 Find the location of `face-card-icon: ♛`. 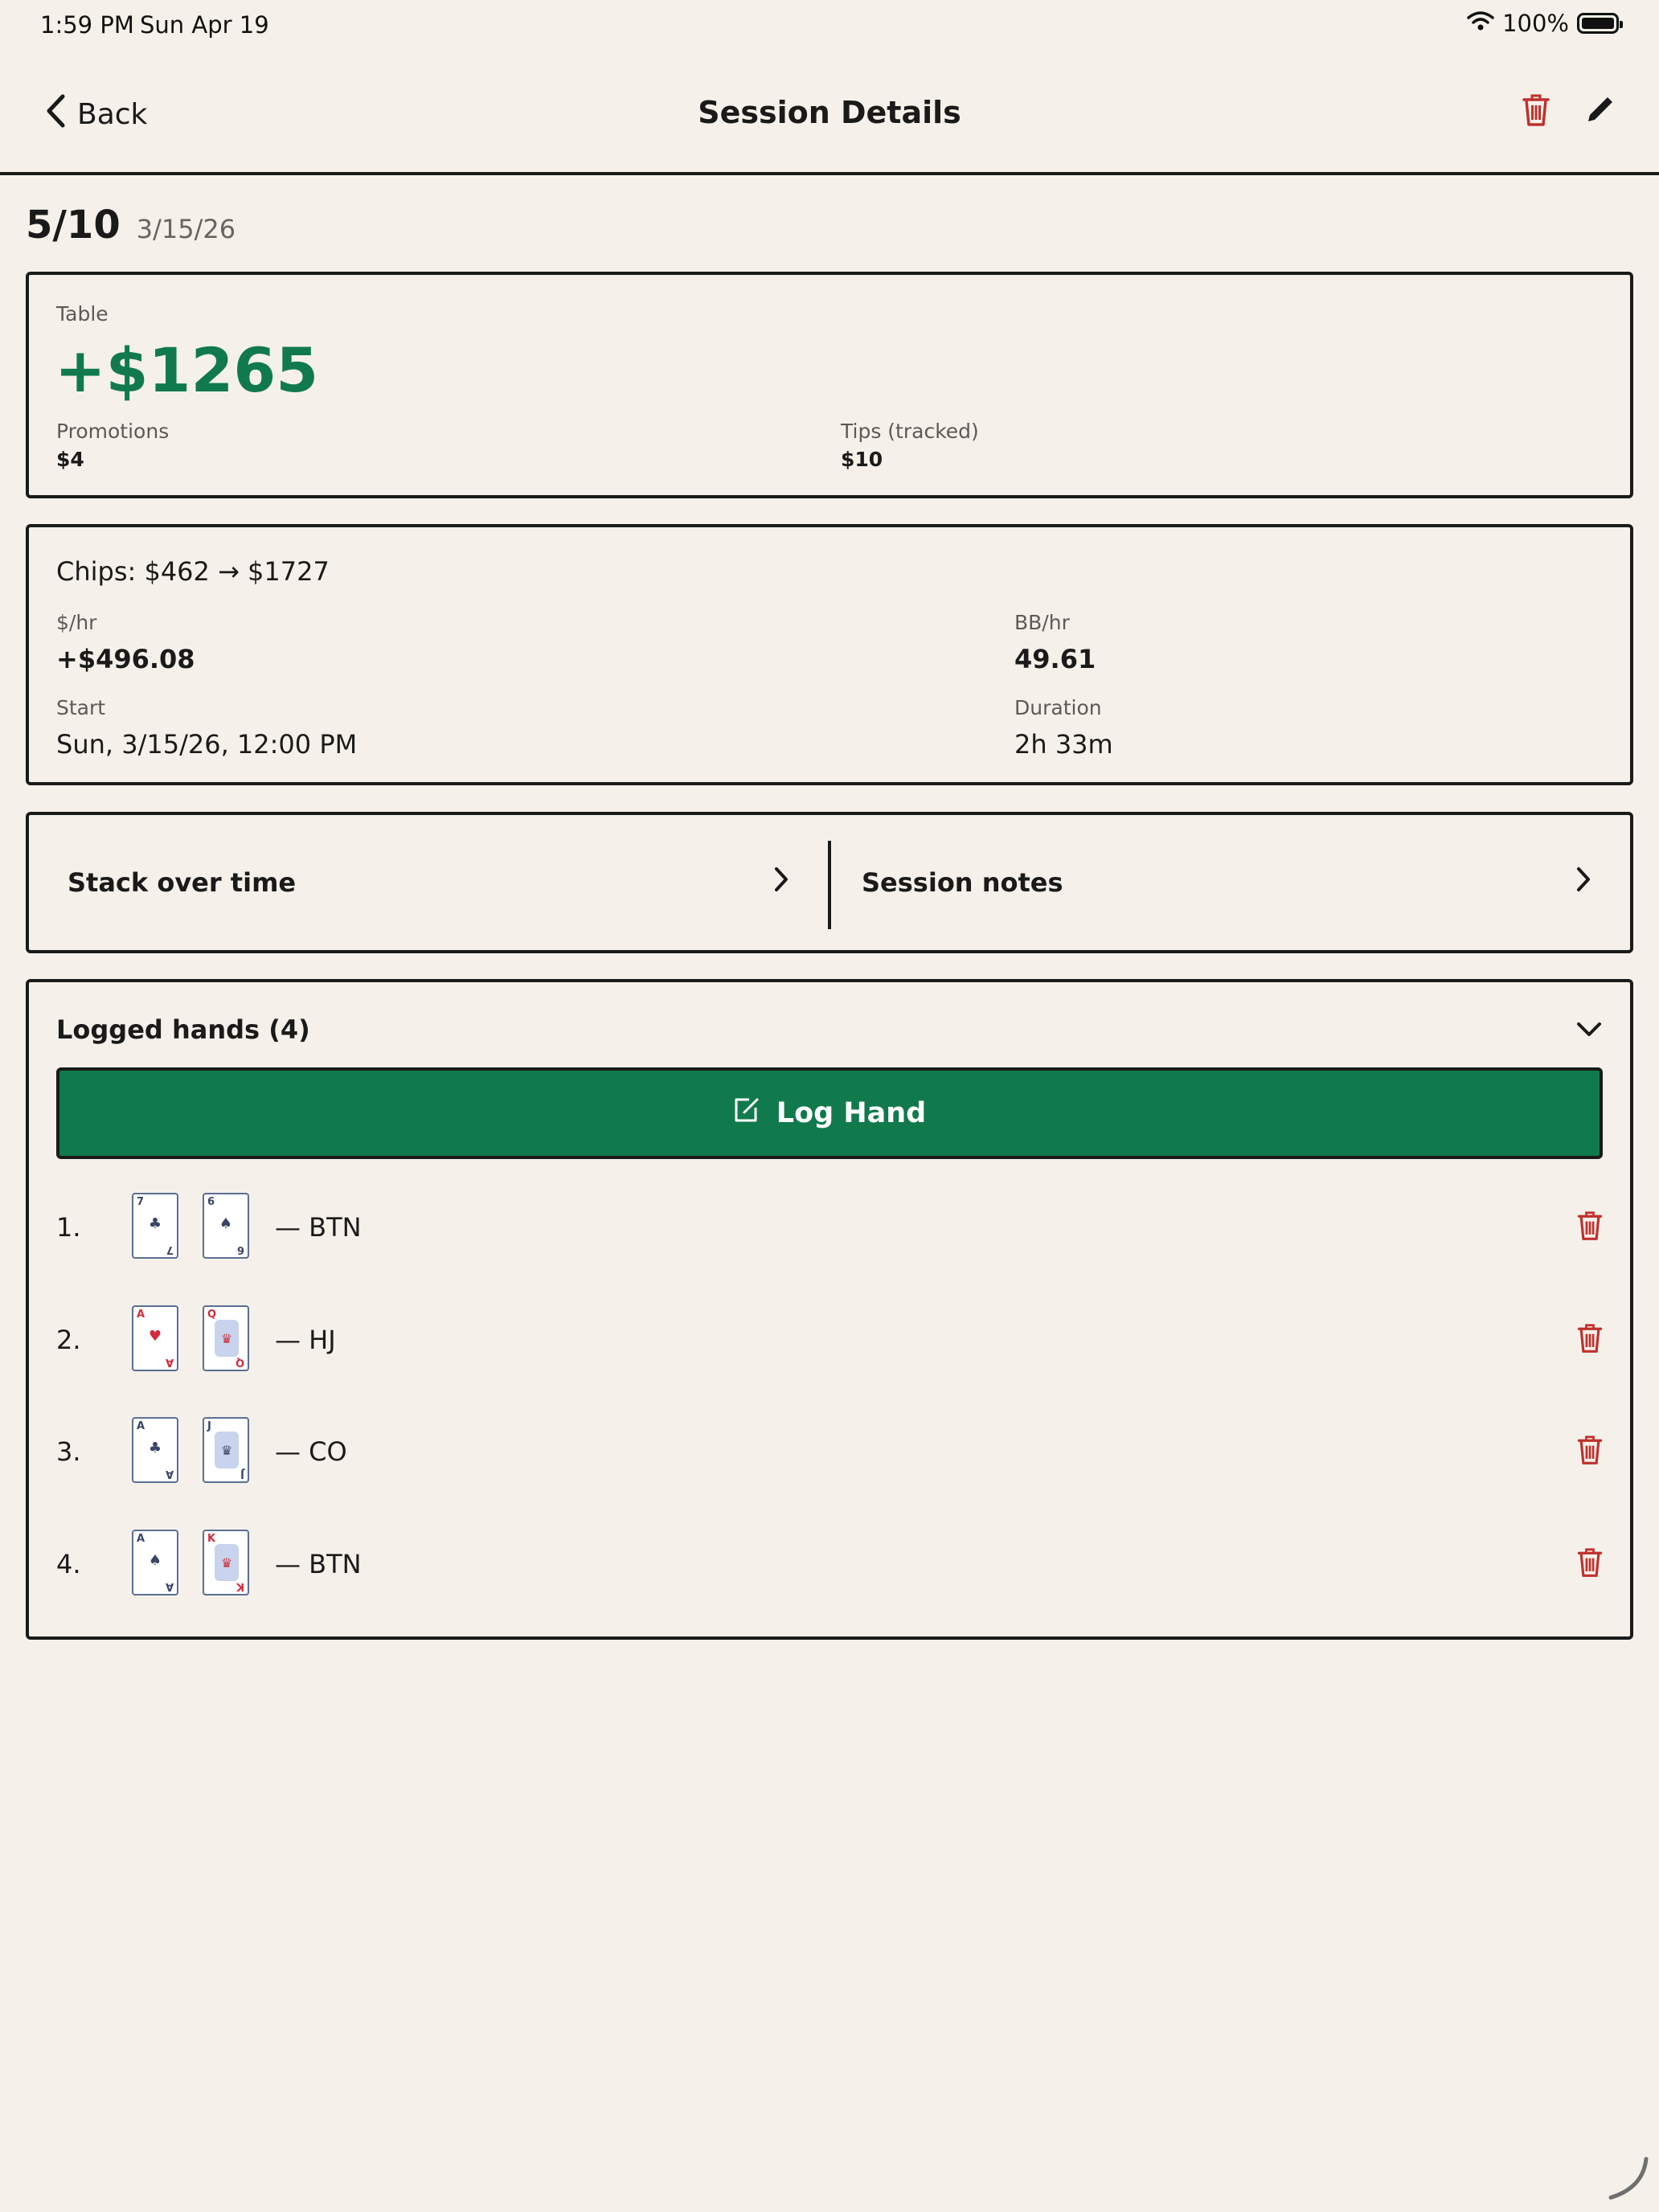

face-card-icon: ♛ is located at coordinates (227, 1562).